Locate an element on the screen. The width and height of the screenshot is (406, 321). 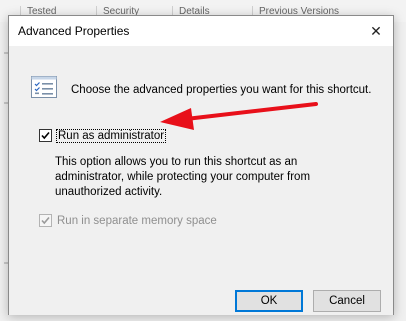
run-as-admin-row: Run as administrator is located at coordinates (103, 135).